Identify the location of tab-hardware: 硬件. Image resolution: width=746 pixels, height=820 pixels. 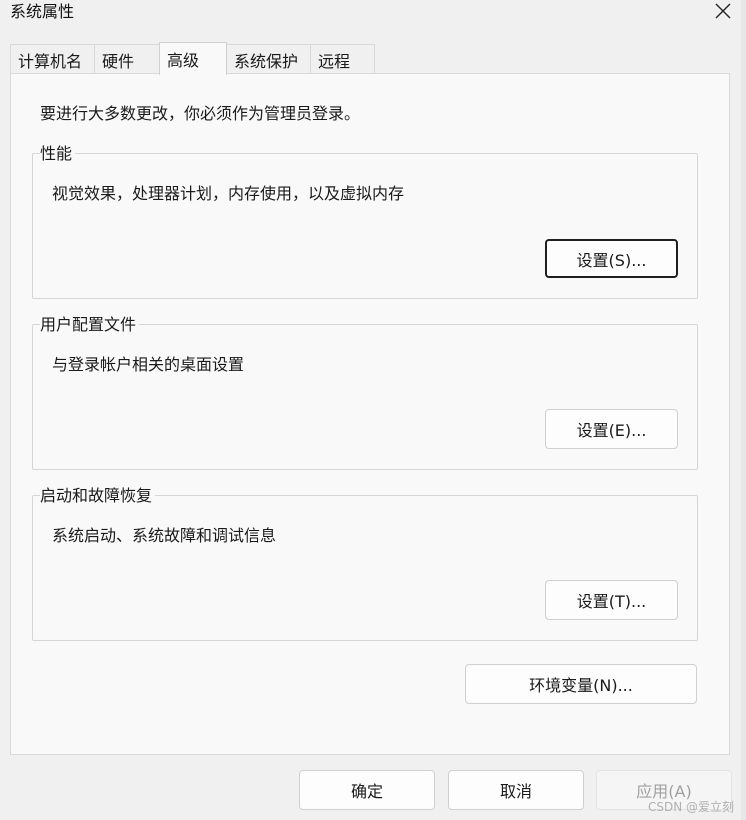
(127, 59).